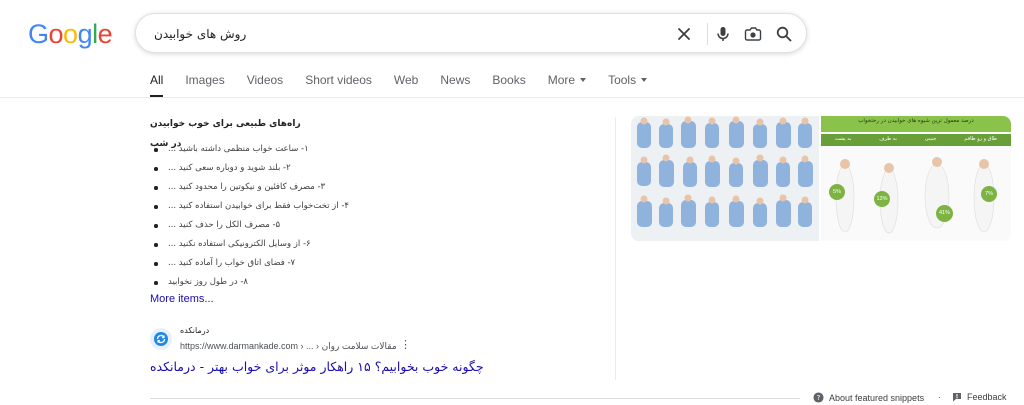 The height and width of the screenshot is (405, 1024). I want to click on search-icon, so click(784, 34).